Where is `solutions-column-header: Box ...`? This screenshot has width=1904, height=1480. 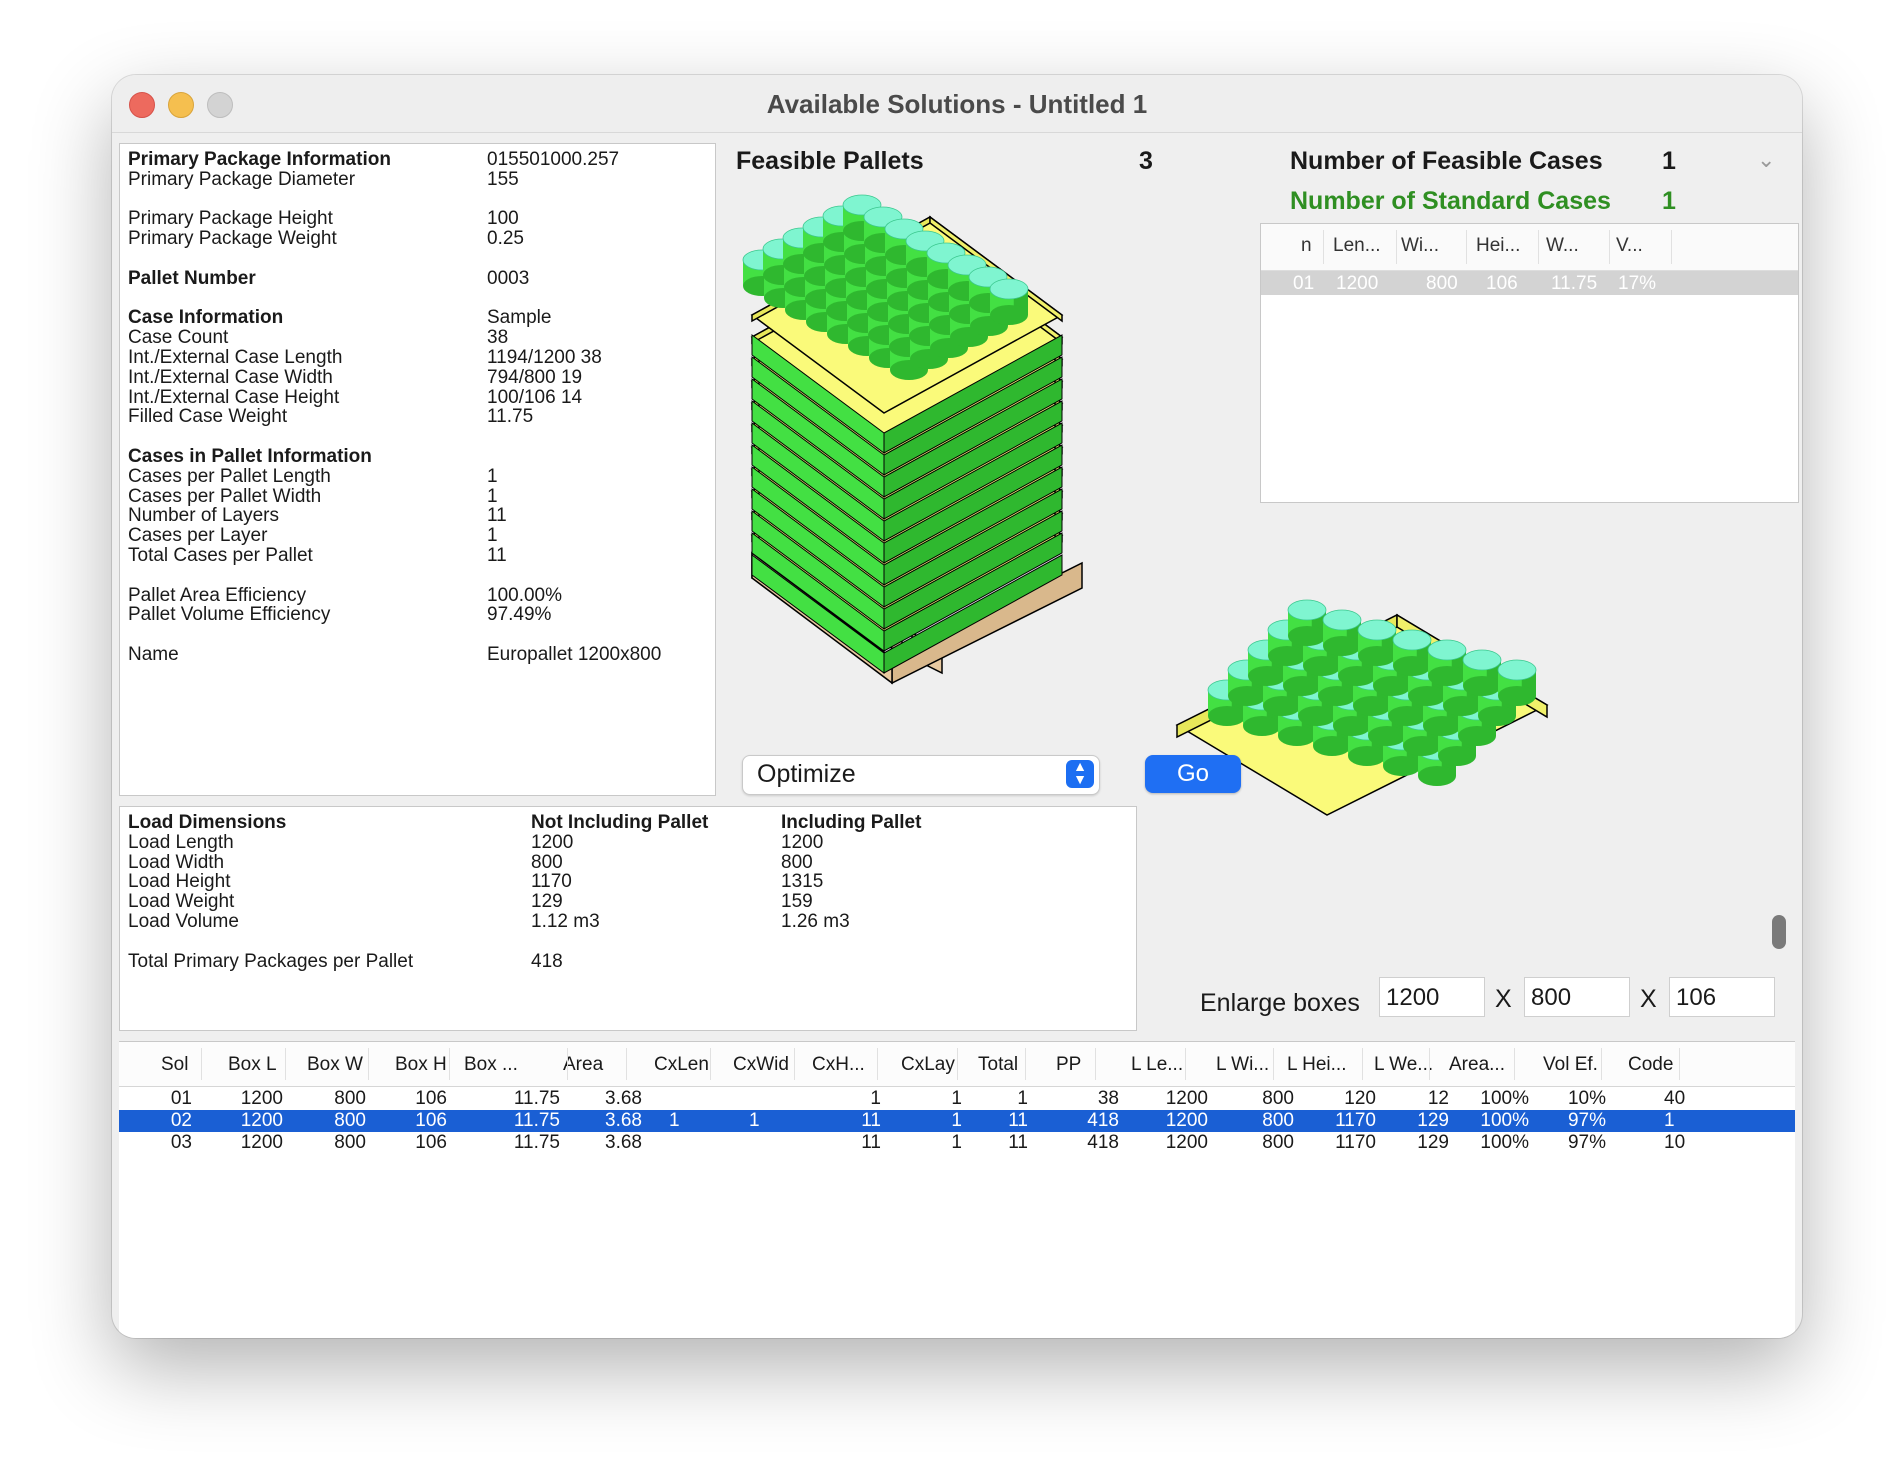 solutions-column-header: Box ... is located at coordinates (491, 1065).